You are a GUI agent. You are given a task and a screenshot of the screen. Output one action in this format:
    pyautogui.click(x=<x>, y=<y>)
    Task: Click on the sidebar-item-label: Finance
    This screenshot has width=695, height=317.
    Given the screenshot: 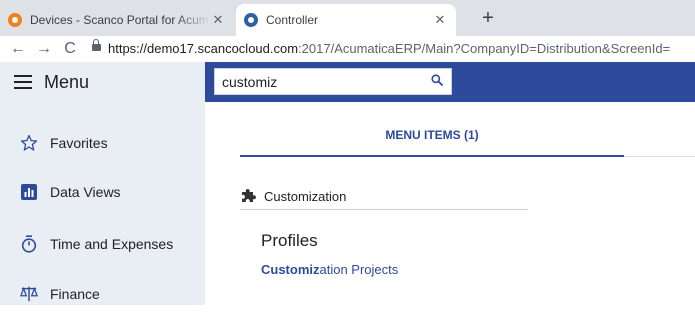 What is the action you would take?
    pyautogui.click(x=75, y=294)
    